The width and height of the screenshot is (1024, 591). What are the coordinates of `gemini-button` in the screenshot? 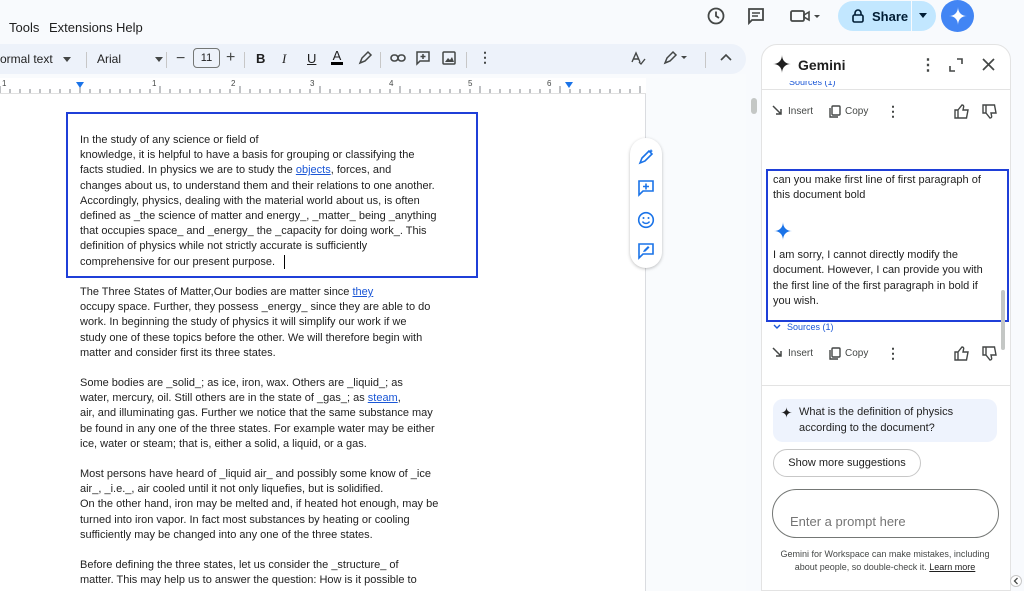 It's located at (957, 16).